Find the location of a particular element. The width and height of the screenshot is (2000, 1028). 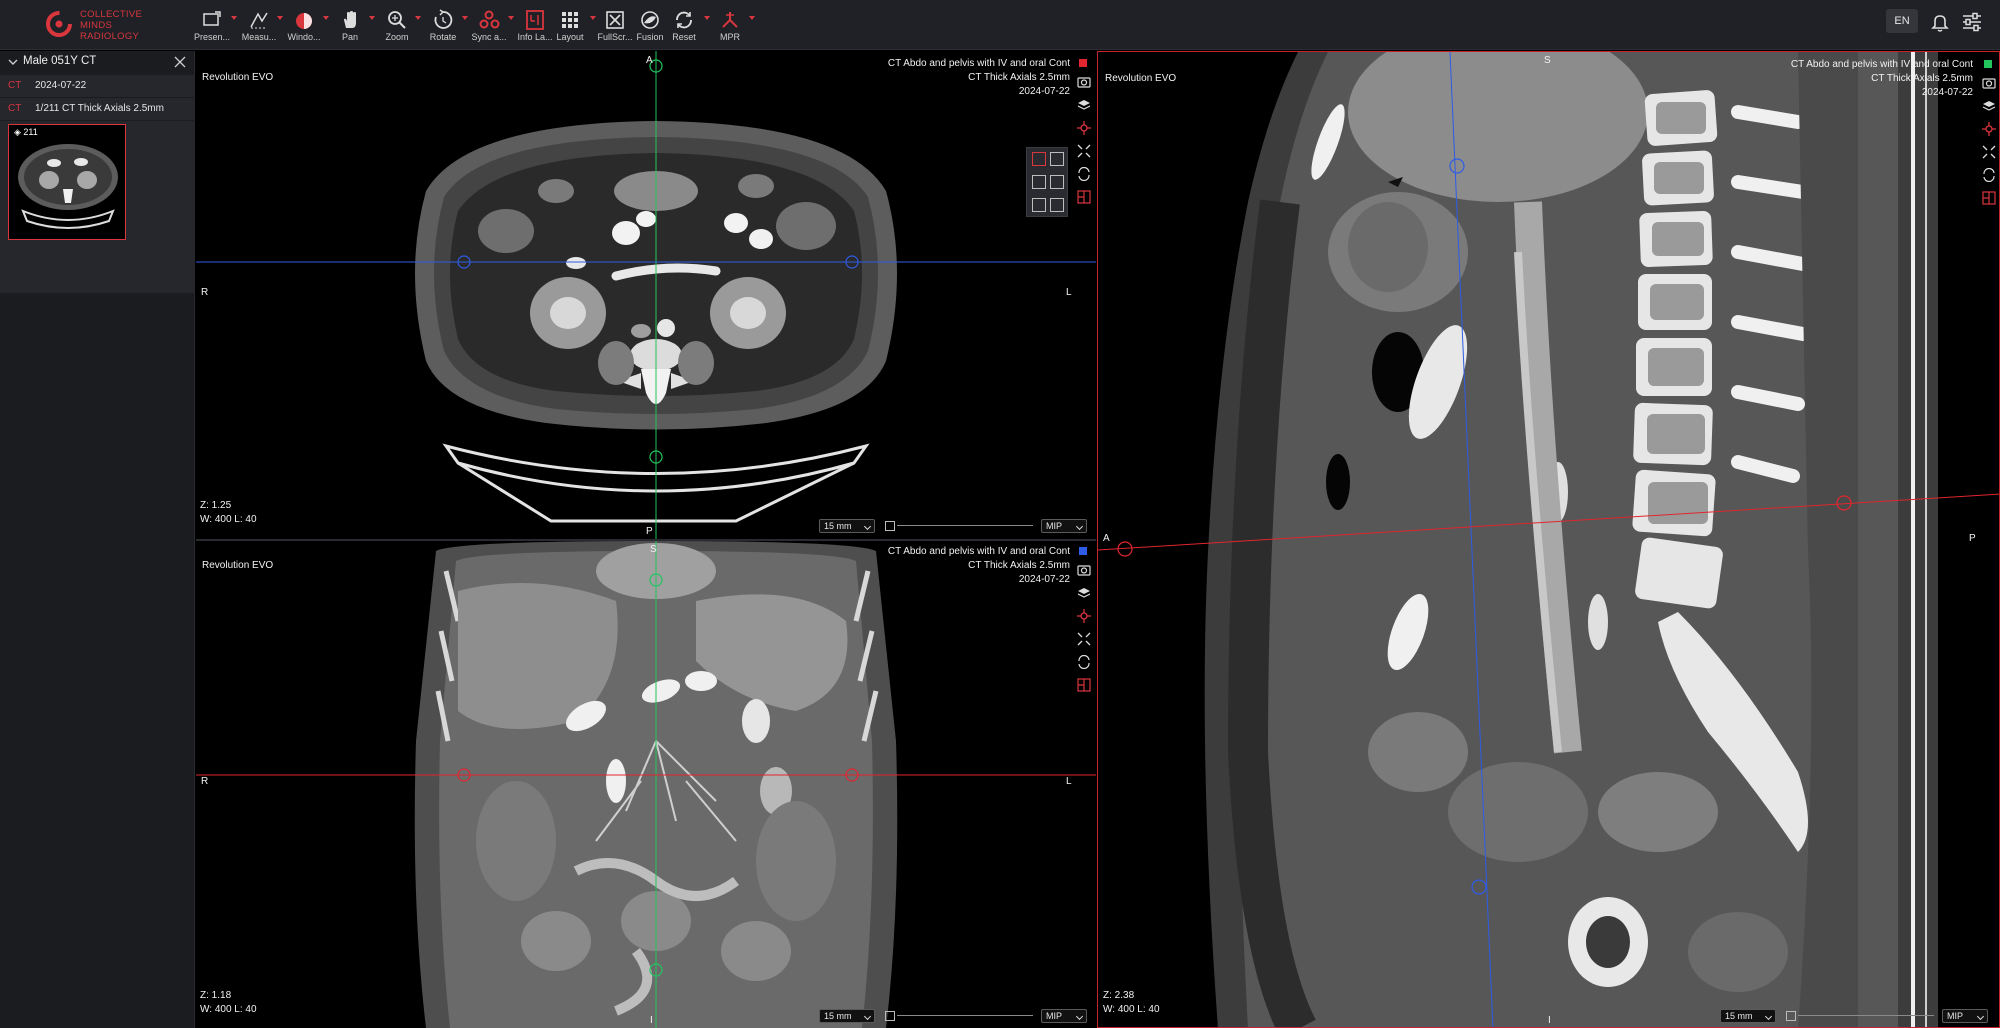

orientation-bottom: P is located at coordinates (649, 531).